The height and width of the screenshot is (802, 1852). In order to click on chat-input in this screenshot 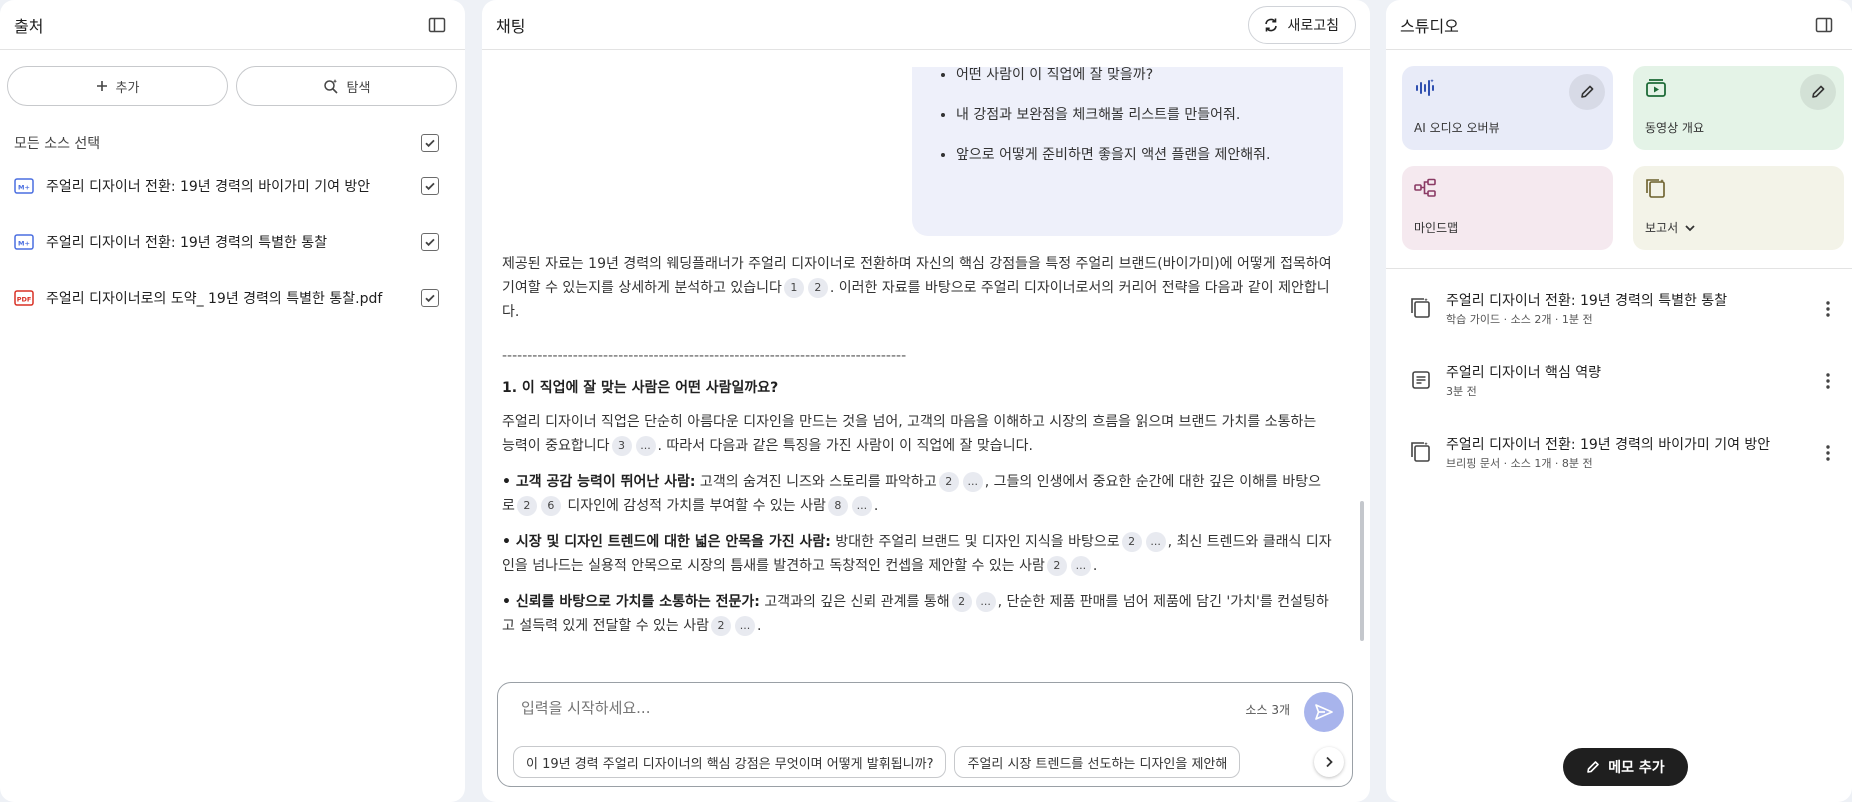, I will do `click(861, 708)`.